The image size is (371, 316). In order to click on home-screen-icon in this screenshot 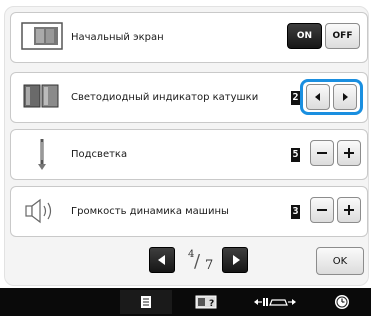, I will do `click(42, 36)`.